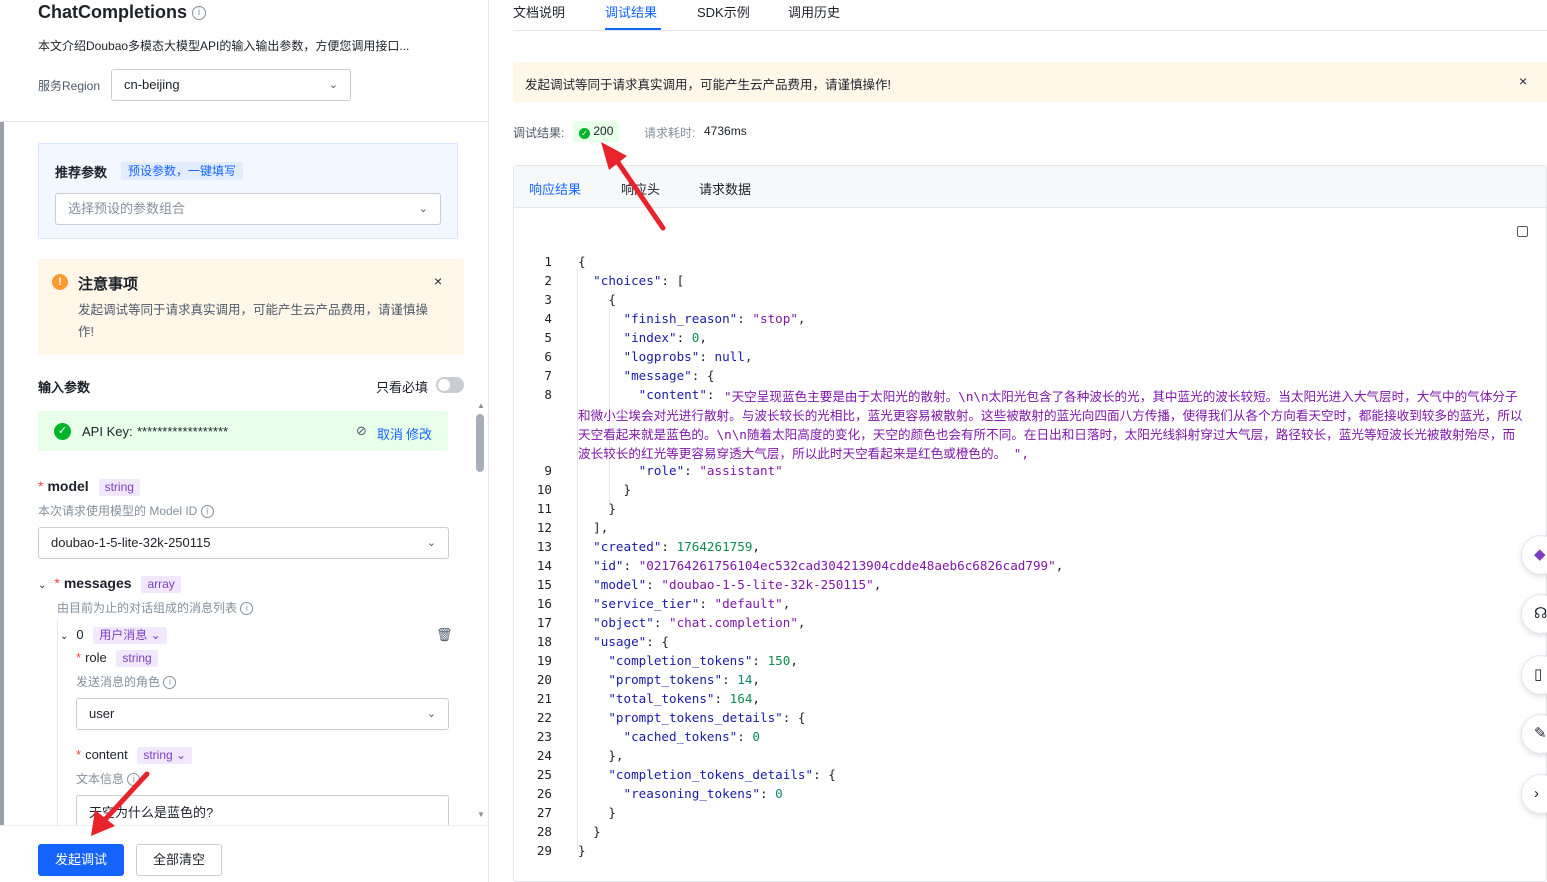 The image size is (1547, 882). Describe the element at coordinates (231, 85) in the screenshot. I see `region-select: cn-beijing ⌄` at that location.